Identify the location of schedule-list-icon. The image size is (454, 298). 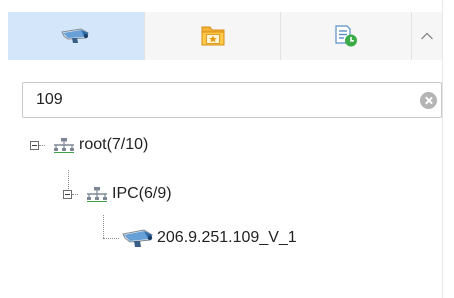
(346, 36).